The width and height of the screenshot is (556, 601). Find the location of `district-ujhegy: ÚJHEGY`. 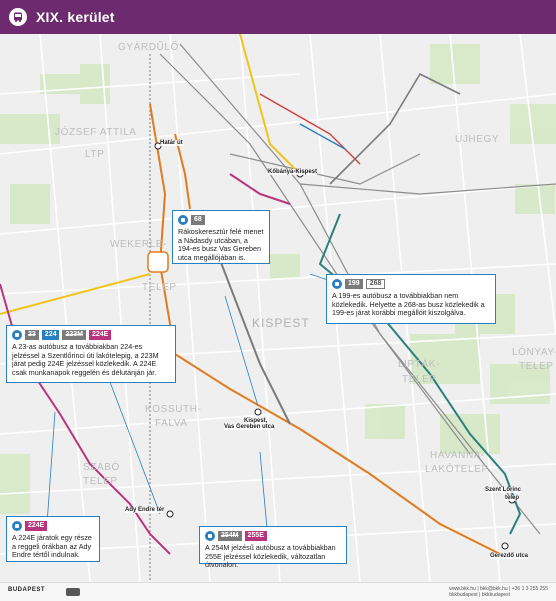

district-ujhegy: ÚJHEGY is located at coordinates (477, 139).